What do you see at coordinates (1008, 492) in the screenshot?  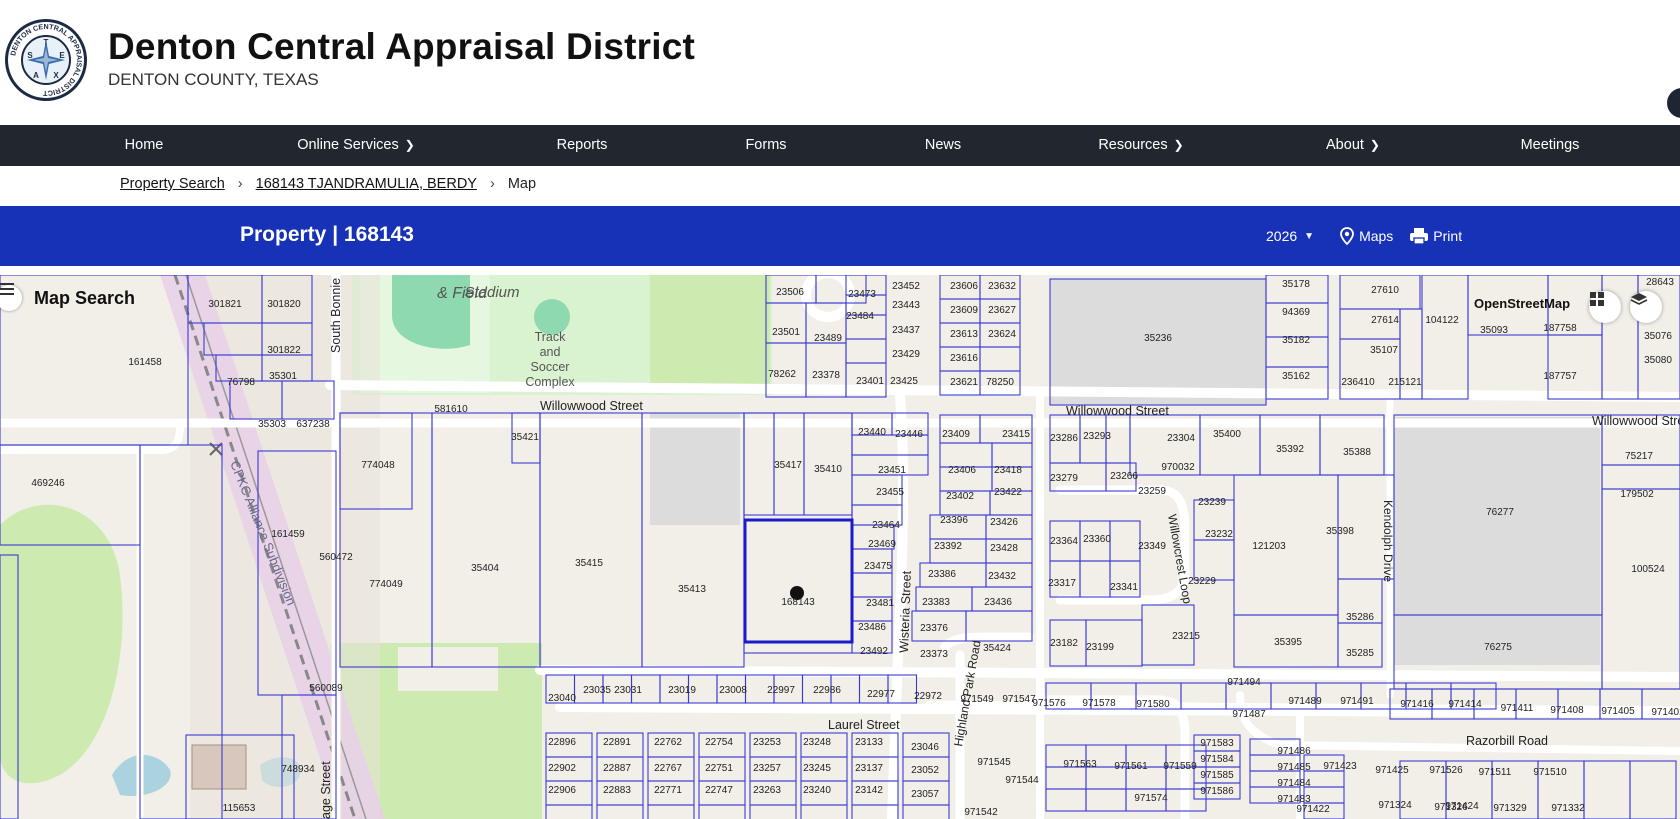 I see `parcel-label: 23422` at bounding box center [1008, 492].